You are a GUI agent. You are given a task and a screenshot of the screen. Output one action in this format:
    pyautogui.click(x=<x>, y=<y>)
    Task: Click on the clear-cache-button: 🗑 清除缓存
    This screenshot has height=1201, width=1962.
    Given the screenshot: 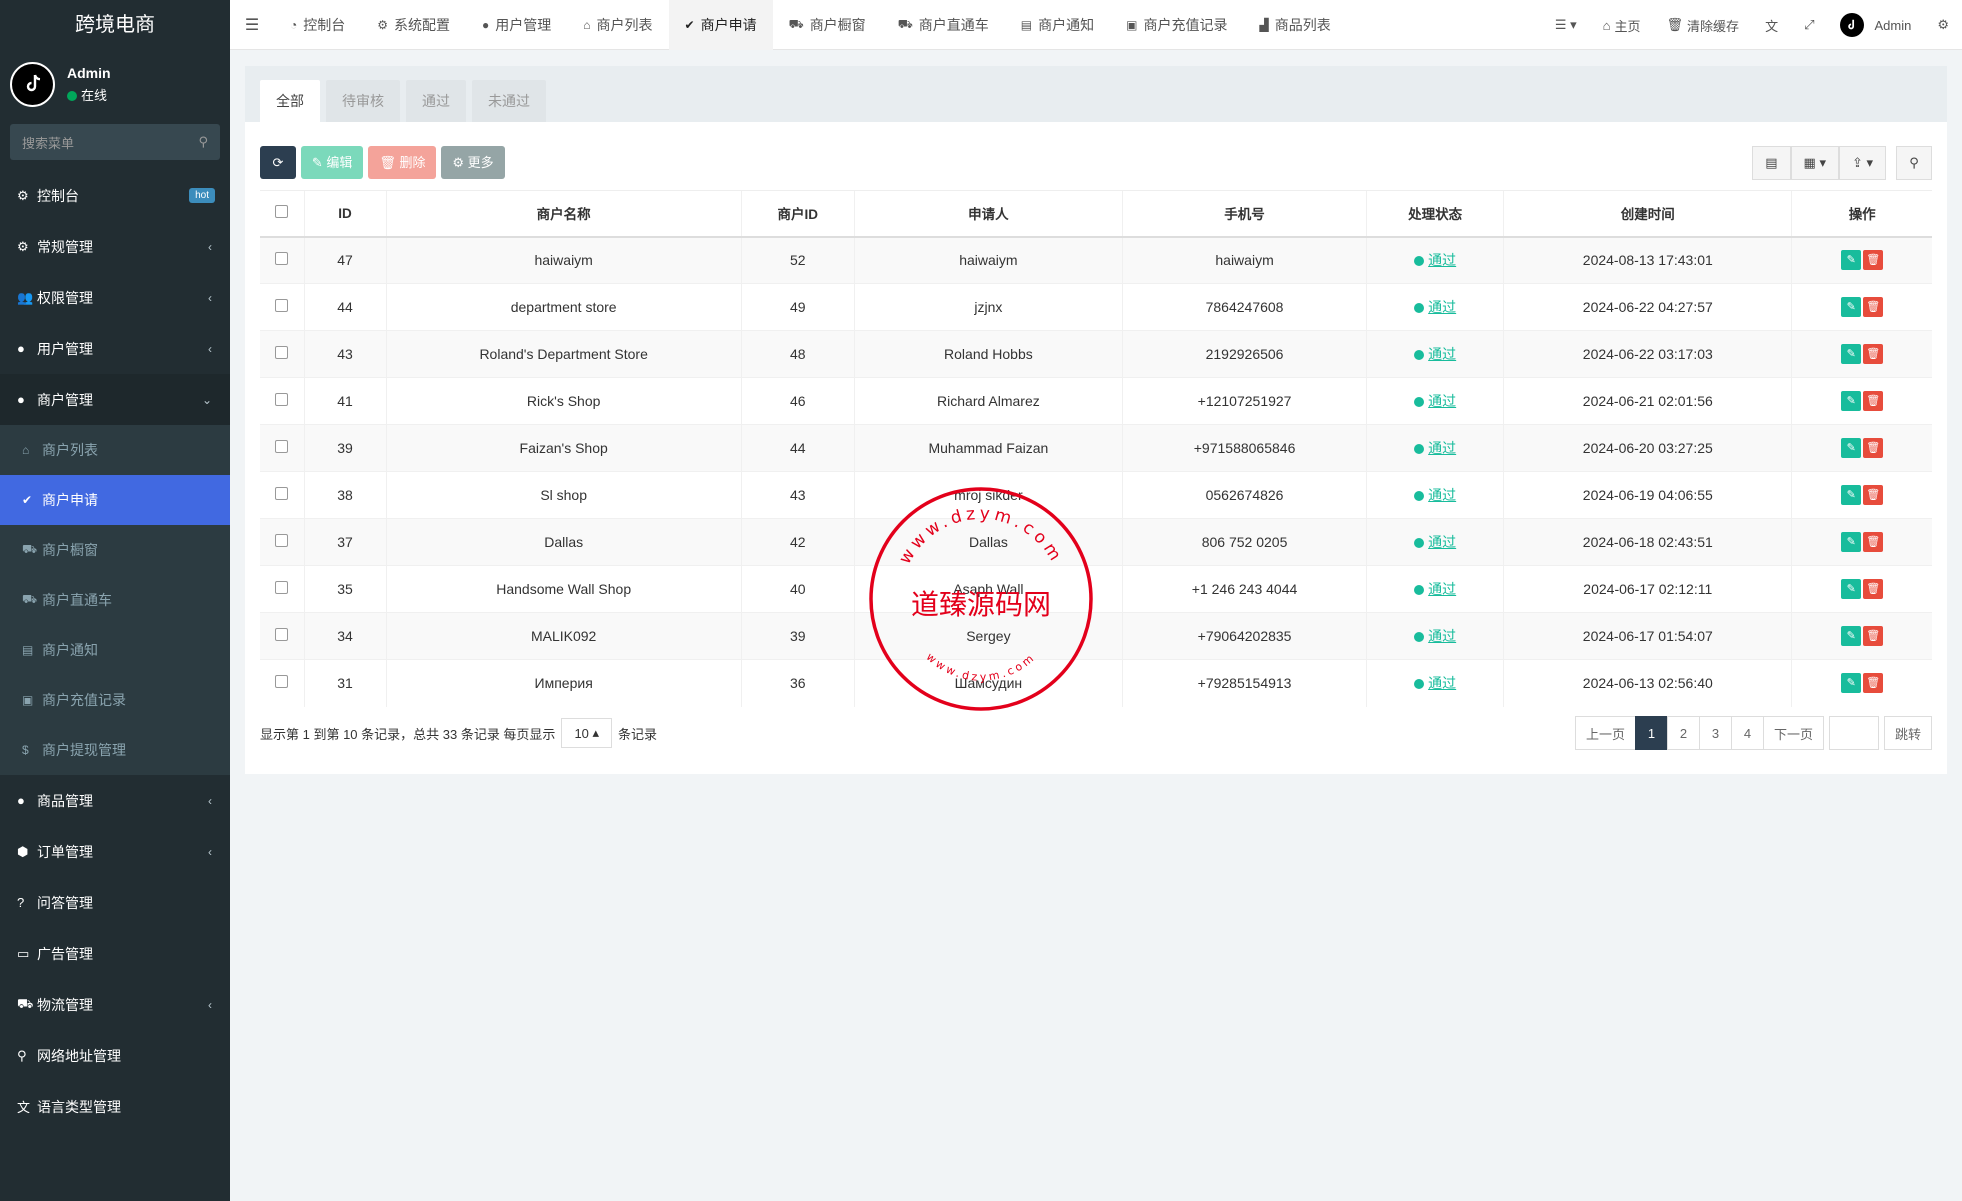 What is the action you would take?
    pyautogui.click(x=1703, y=25)
    